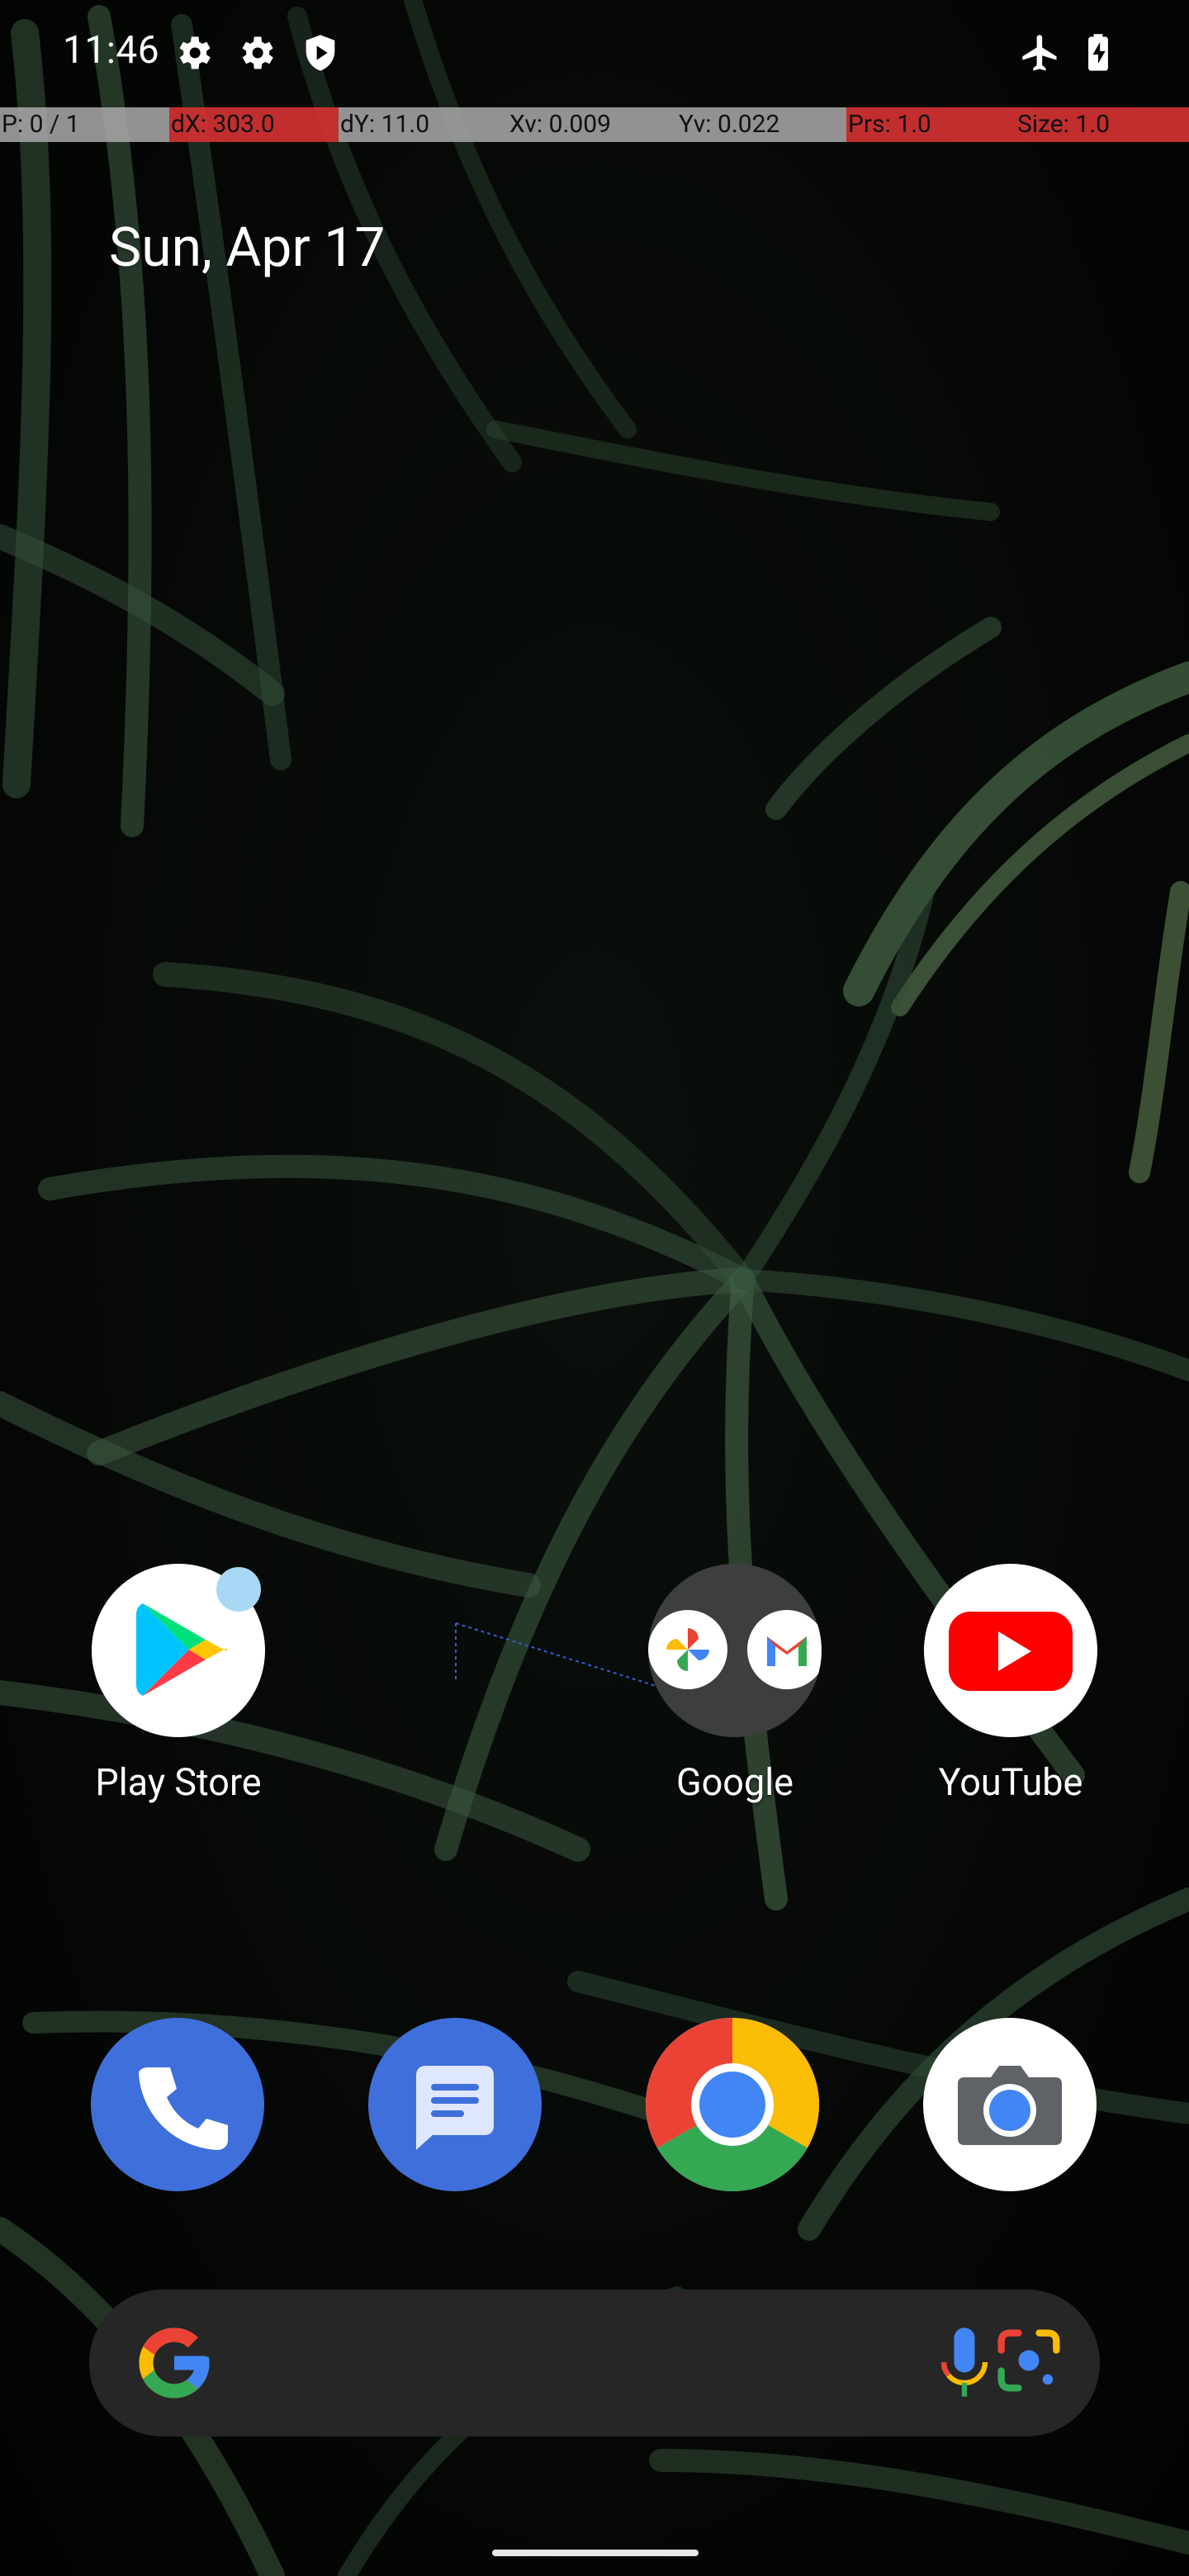 The image size is (1189, 2576). I want to click on folder-google: Google, so click(735, 1700).